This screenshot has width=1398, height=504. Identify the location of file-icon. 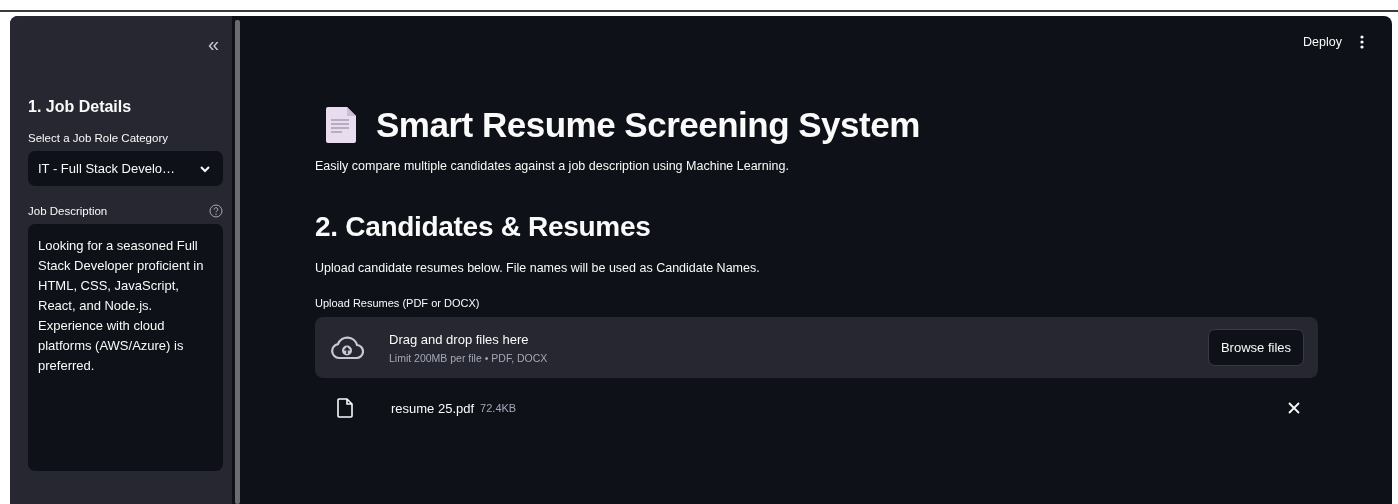
(345, 408).